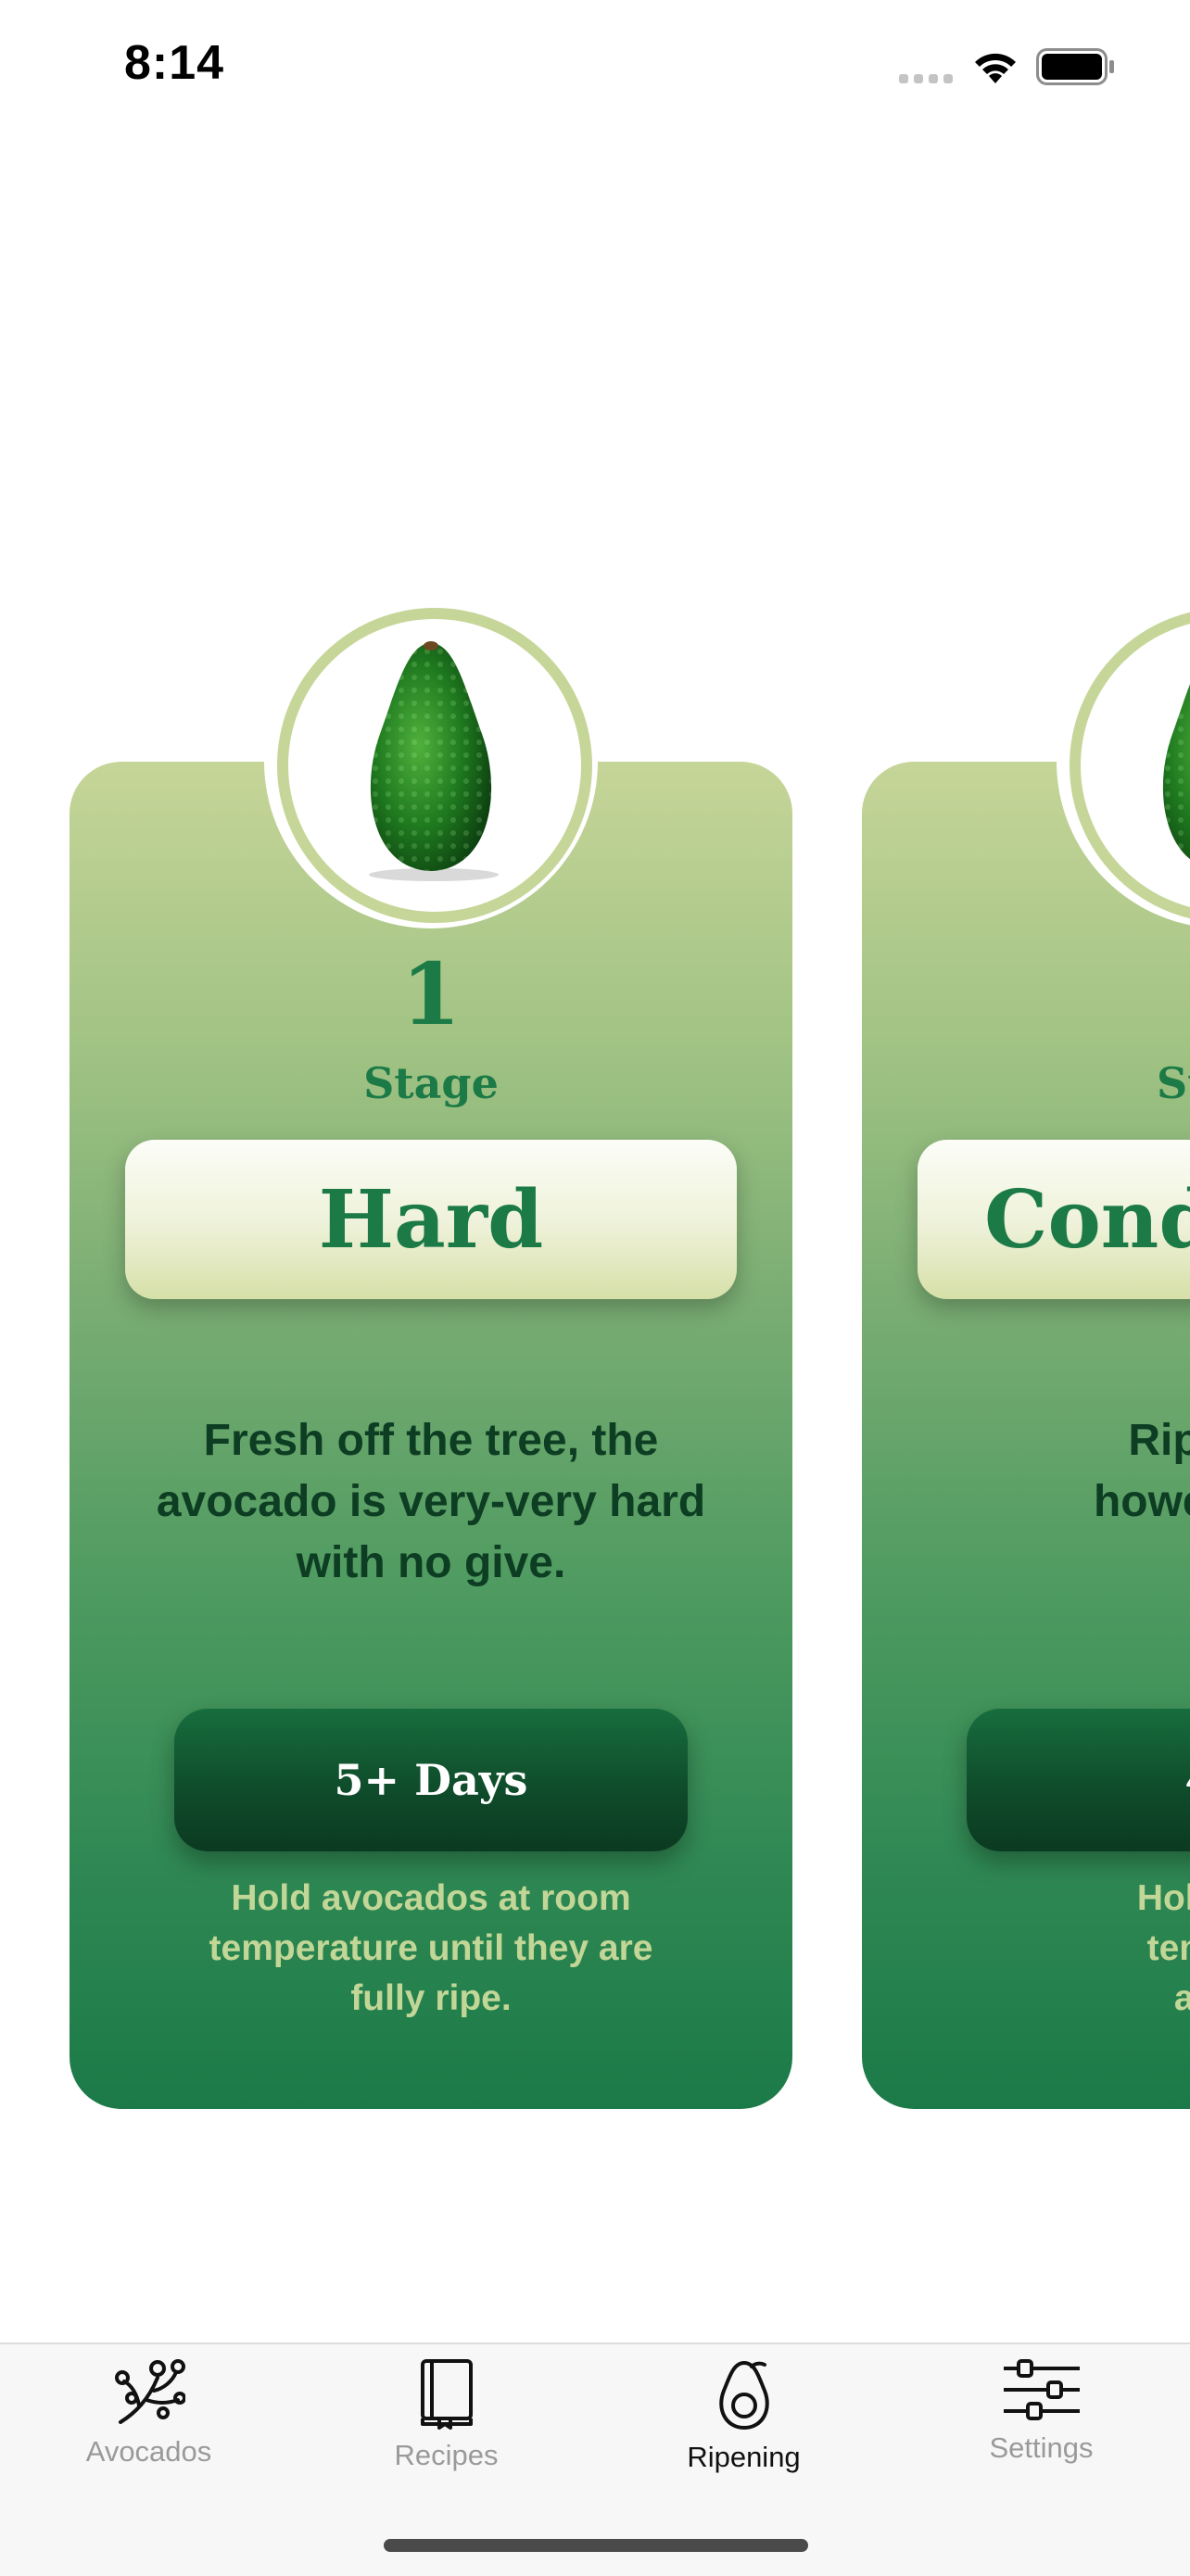 Image resolution: width=1190 pixels, height=2576 pixels. What do you see at coordinates (1091, 1949) in the screenshot?
I see `stage-tip: Hold avoc temperat are fu` at bounding box center [1091, 1949].